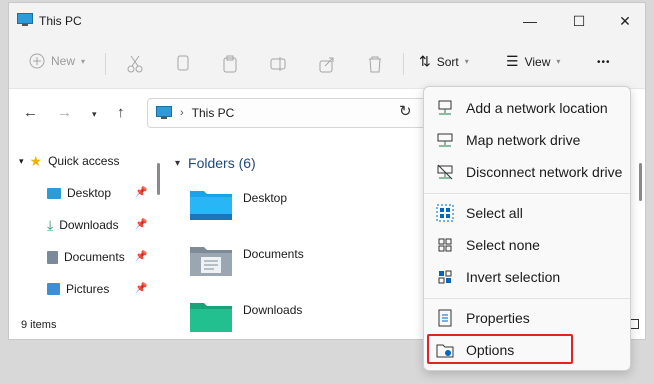 This screenshot has height=384, width=654. What do you see at coordinates (88, 289) in the screenshot?
I see `sidebar-item-label: Pictures` at bounding box center [88, 289].